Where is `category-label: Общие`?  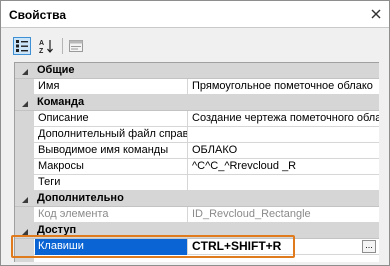 category-label: Общие is located at coordinates (56, 70).